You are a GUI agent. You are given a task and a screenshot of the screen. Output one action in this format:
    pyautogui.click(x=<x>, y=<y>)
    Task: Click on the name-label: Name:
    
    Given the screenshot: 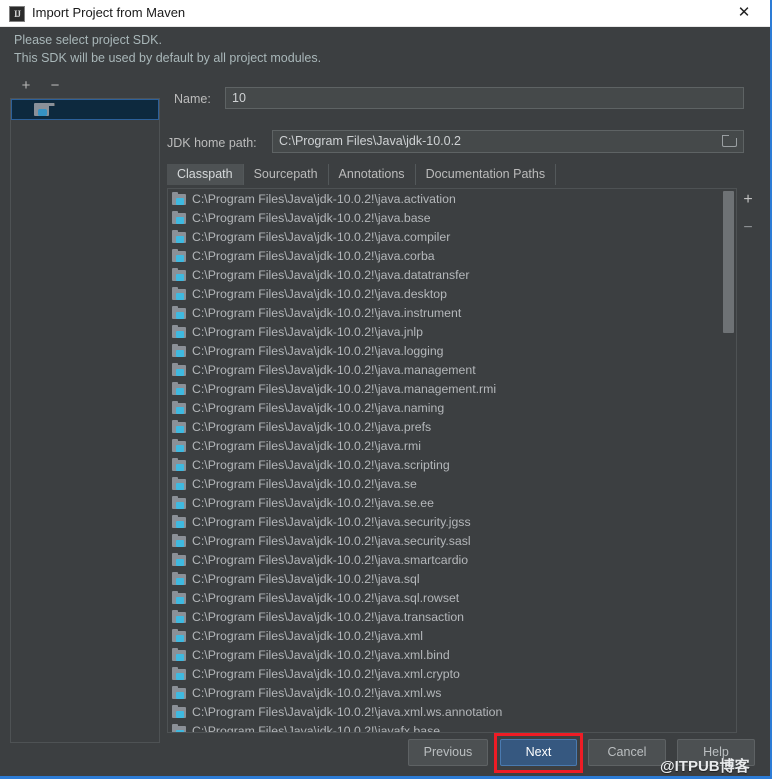 What is the action you would take?
    pyautogui.click(x=192, y=99)
    